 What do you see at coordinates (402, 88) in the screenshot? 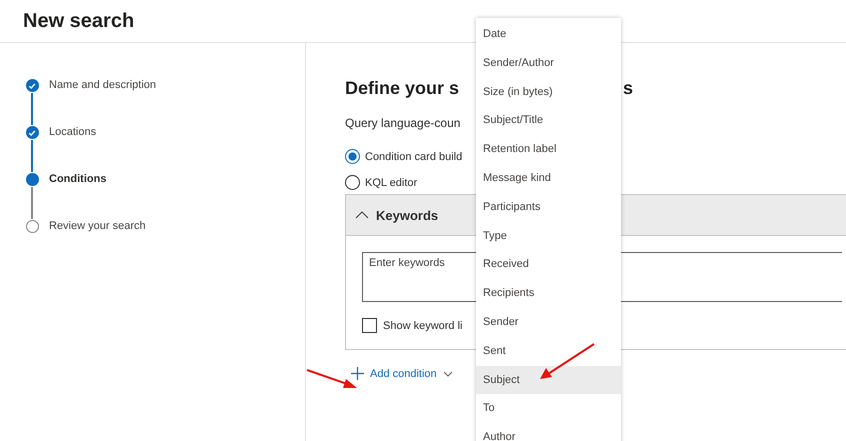
I see `section-heading: Define your s` at bounding box center [402, 88].